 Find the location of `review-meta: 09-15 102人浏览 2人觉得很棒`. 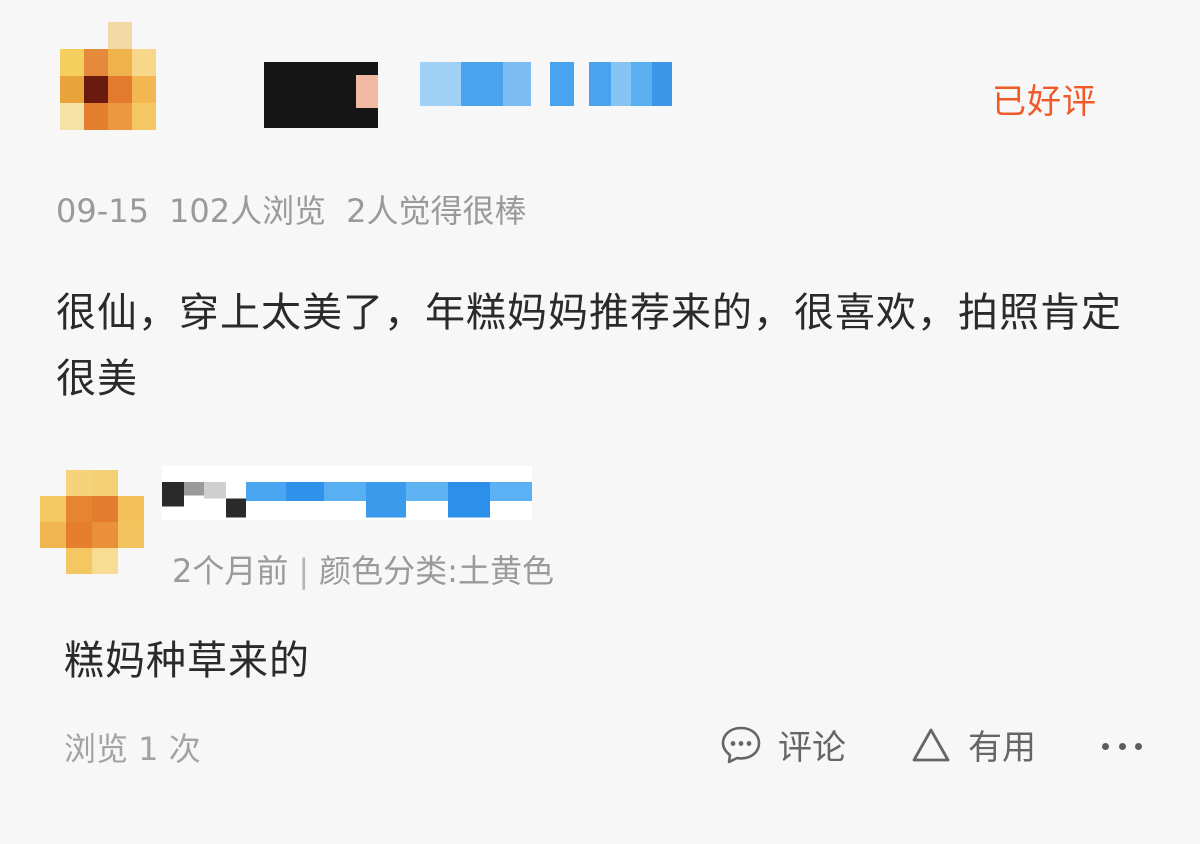

review-meta: 09-15 102人浏览 2人觉得很棒 is located at coordinates (301, 209).